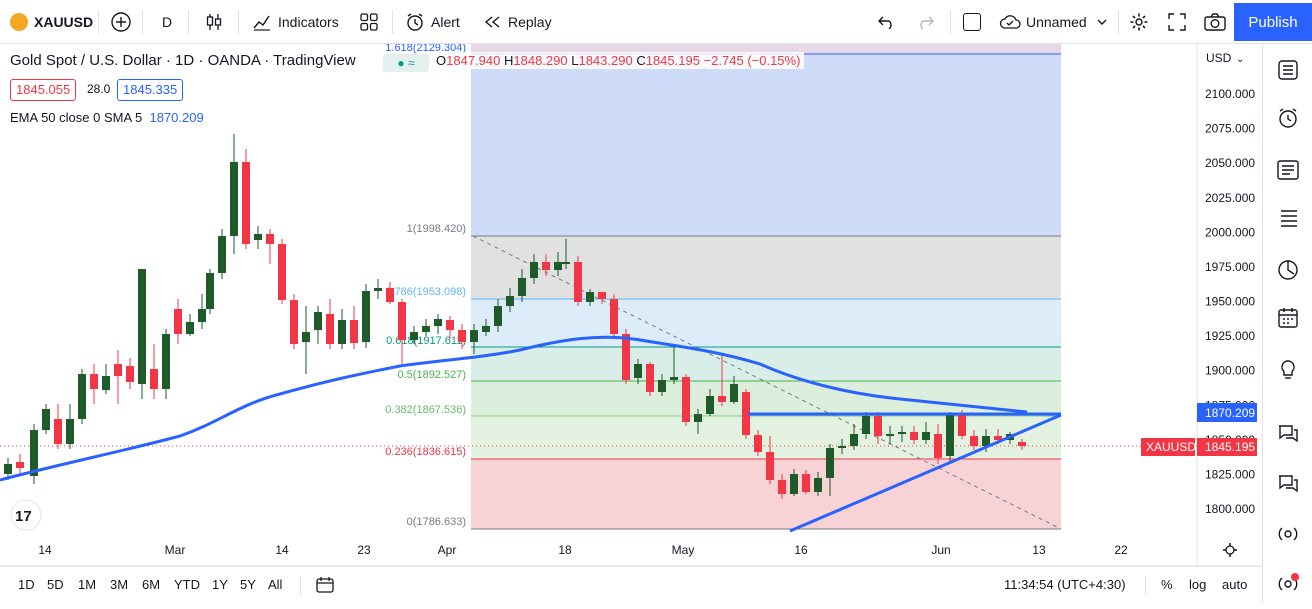 Image resolution: width=1312 pixels, height=609 pixels. What do you see at coordinates (369, 22) in the screenshot?
I see `templates-button` at bounding box center [369, 22].